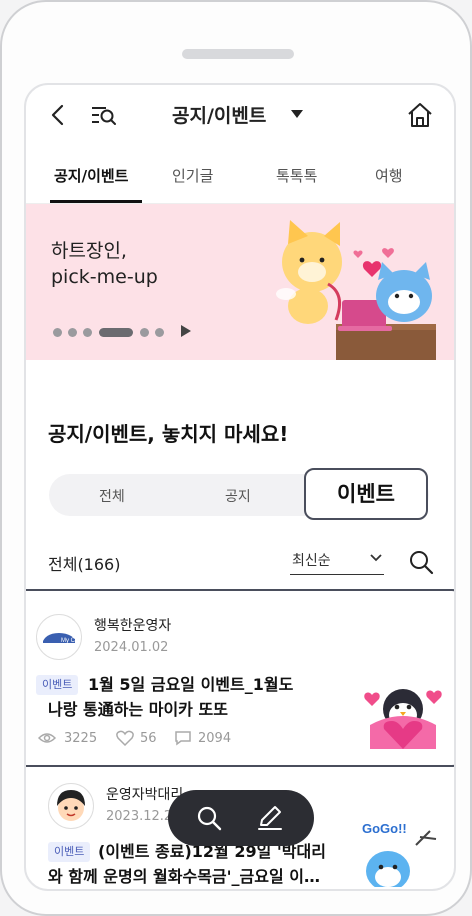 The image size is (472, 916). What do you see at coordinates (366, 494) in the screenshot?
I see `segment-event: 이벤트` at bounding box center [366, 494].